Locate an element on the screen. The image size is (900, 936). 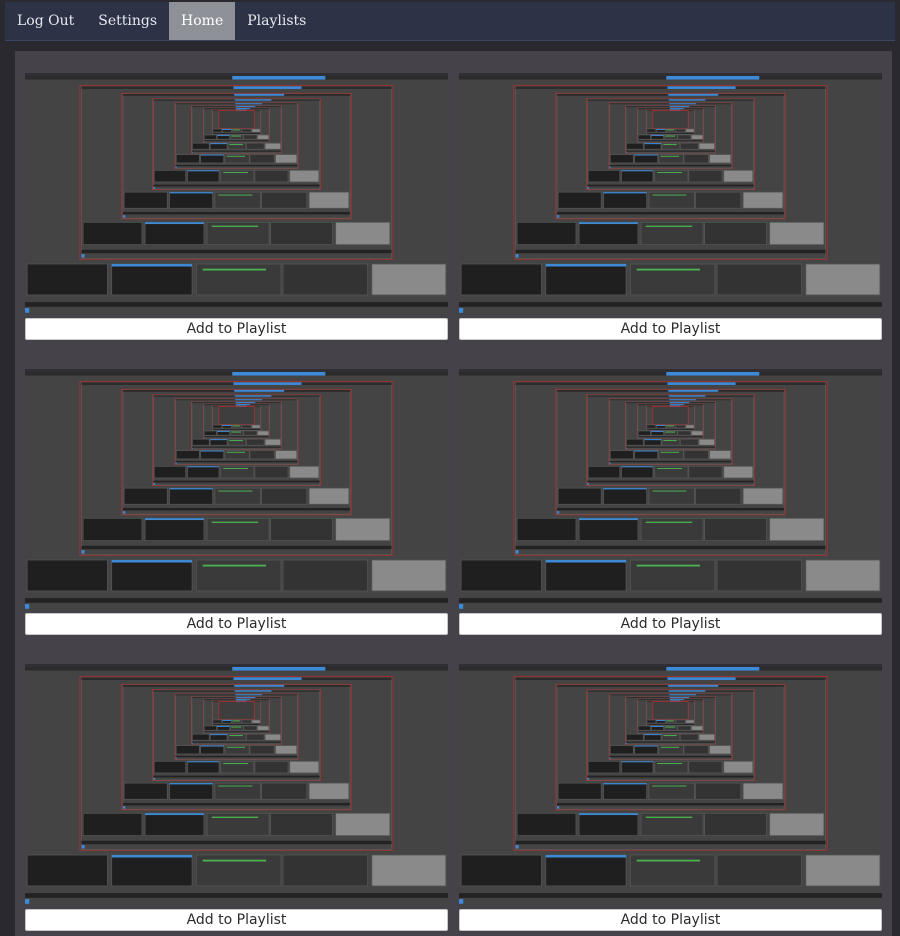
nav-settings: Settings is located at coordinates (127, 21).